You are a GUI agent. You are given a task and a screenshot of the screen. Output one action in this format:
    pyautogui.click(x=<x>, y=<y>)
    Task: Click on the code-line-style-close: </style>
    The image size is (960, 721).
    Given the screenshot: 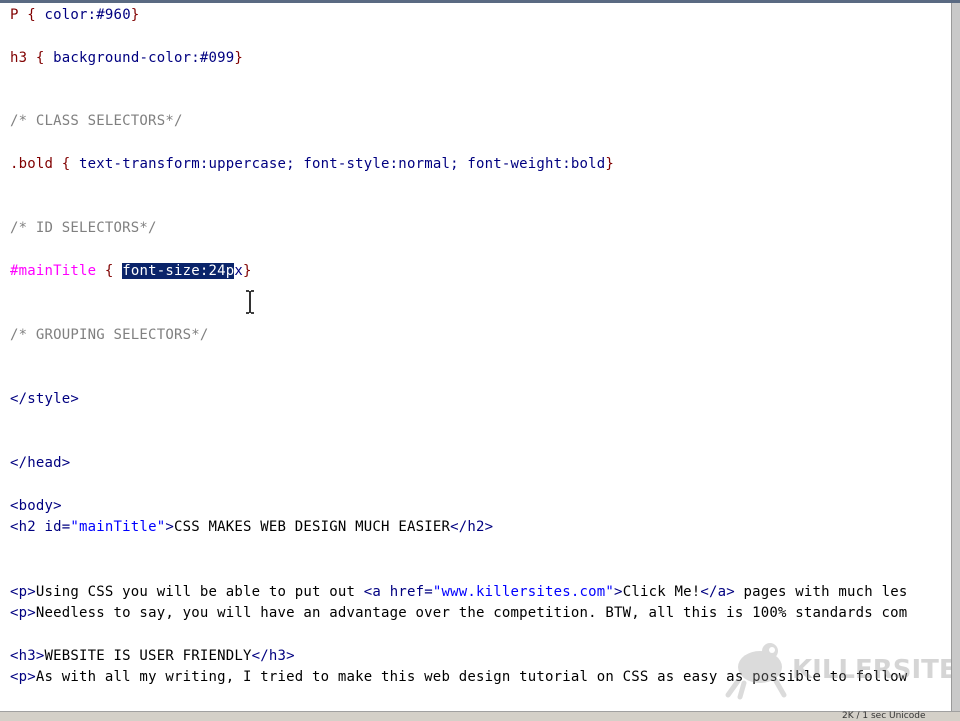 What is the action you would take?
    pyautogui.click(x=44, y=399)
    